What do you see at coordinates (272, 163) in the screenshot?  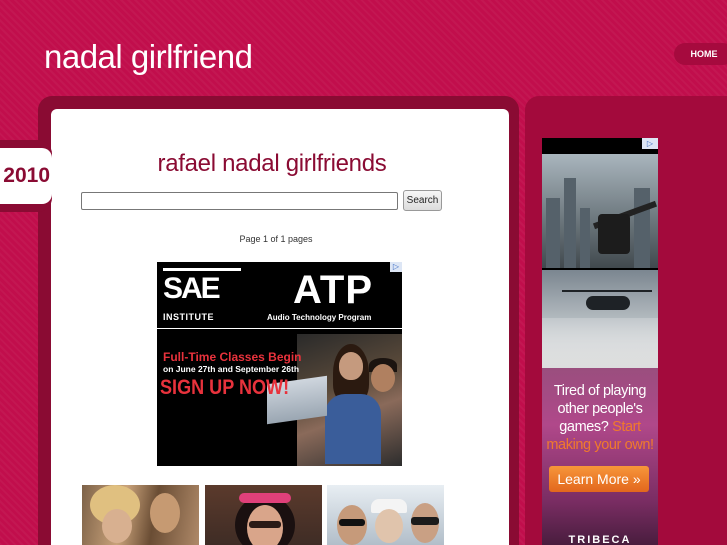 I see `page-heading: rafael nadal girlfriends` at bounding box center [272, 163].